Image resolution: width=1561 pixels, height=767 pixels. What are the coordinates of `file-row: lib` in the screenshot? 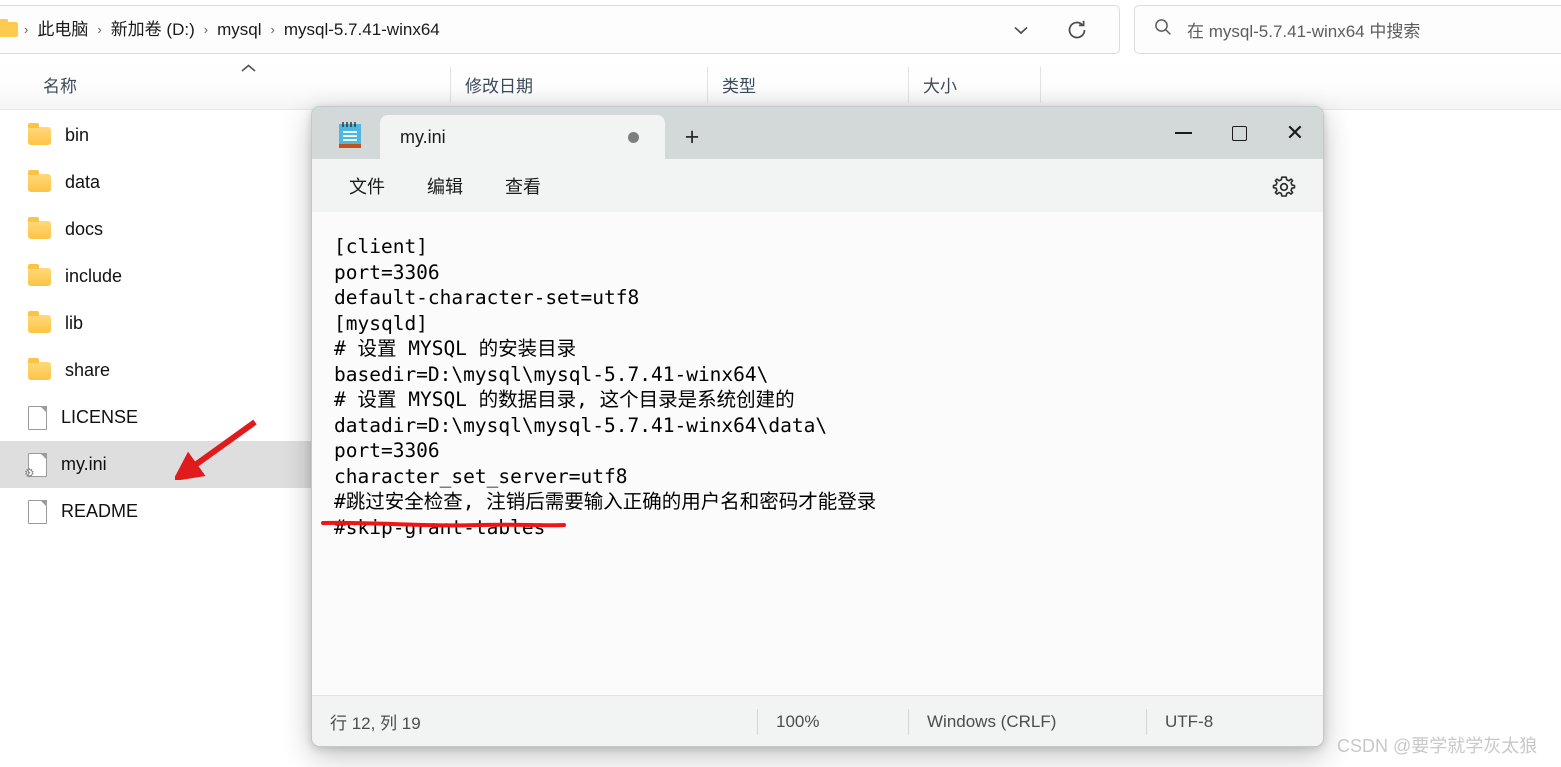 It's located at (160, 323).